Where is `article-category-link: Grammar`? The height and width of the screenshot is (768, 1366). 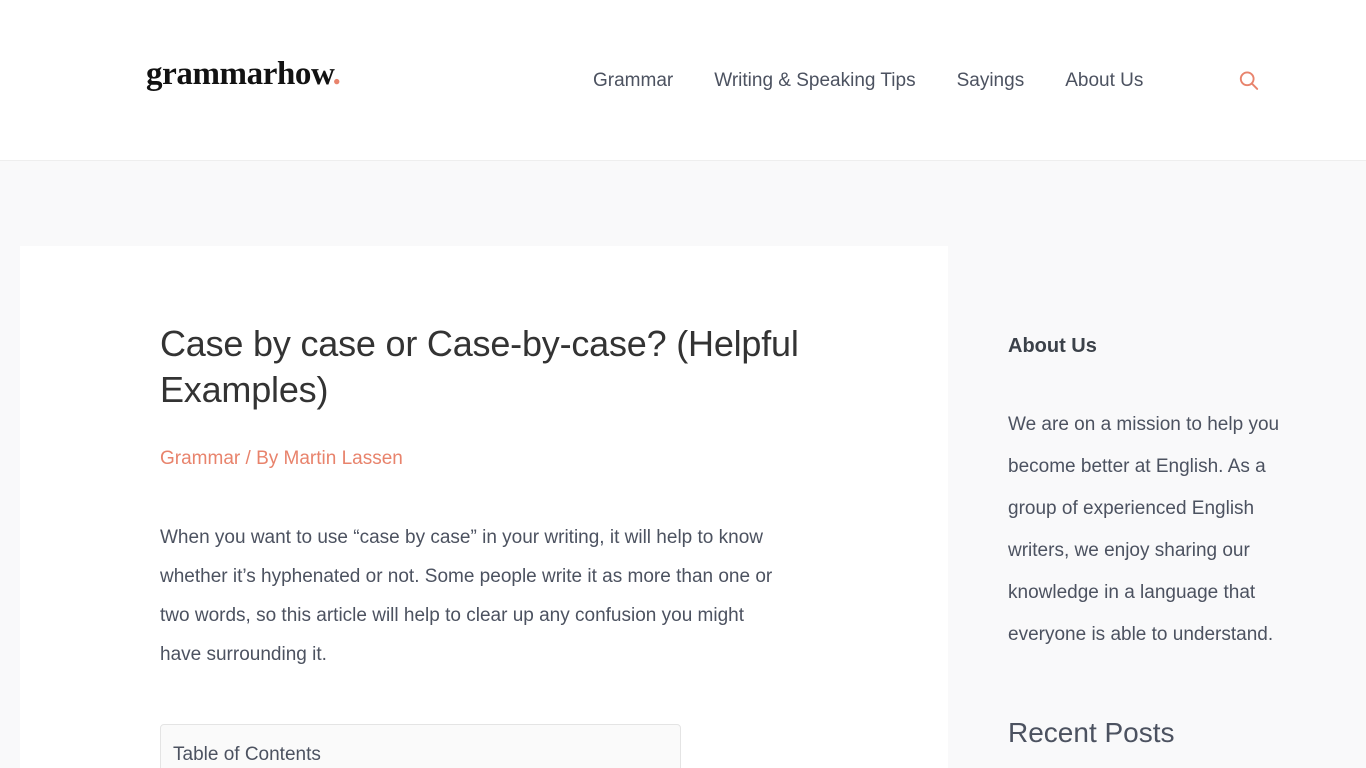 article-category-link: Grammar is located at coordinates (200, 458).